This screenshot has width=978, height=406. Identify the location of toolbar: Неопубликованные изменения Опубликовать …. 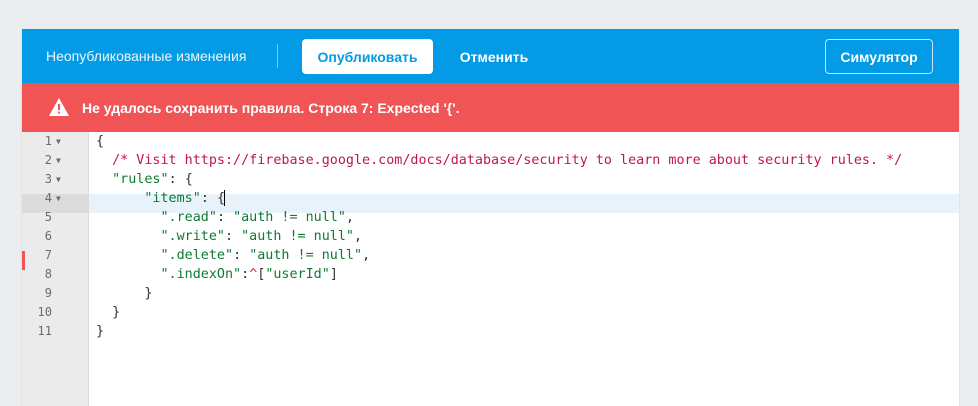
(490, 56).